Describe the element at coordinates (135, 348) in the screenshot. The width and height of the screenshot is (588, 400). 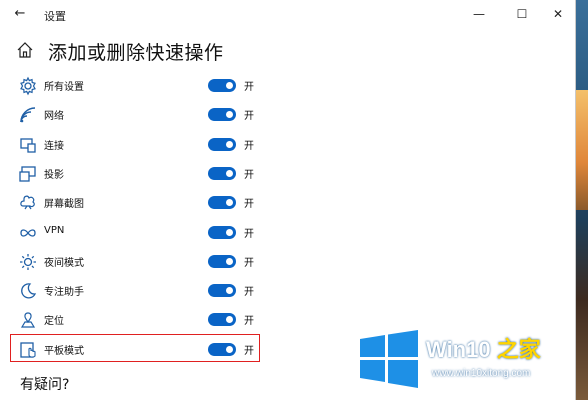
I see `highlight-box` at that location.